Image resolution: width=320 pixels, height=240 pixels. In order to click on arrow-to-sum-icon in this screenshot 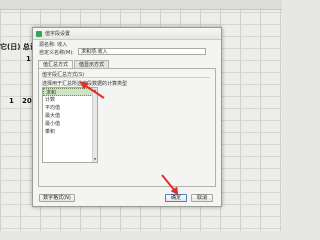, I will do `click(92, 90)`.